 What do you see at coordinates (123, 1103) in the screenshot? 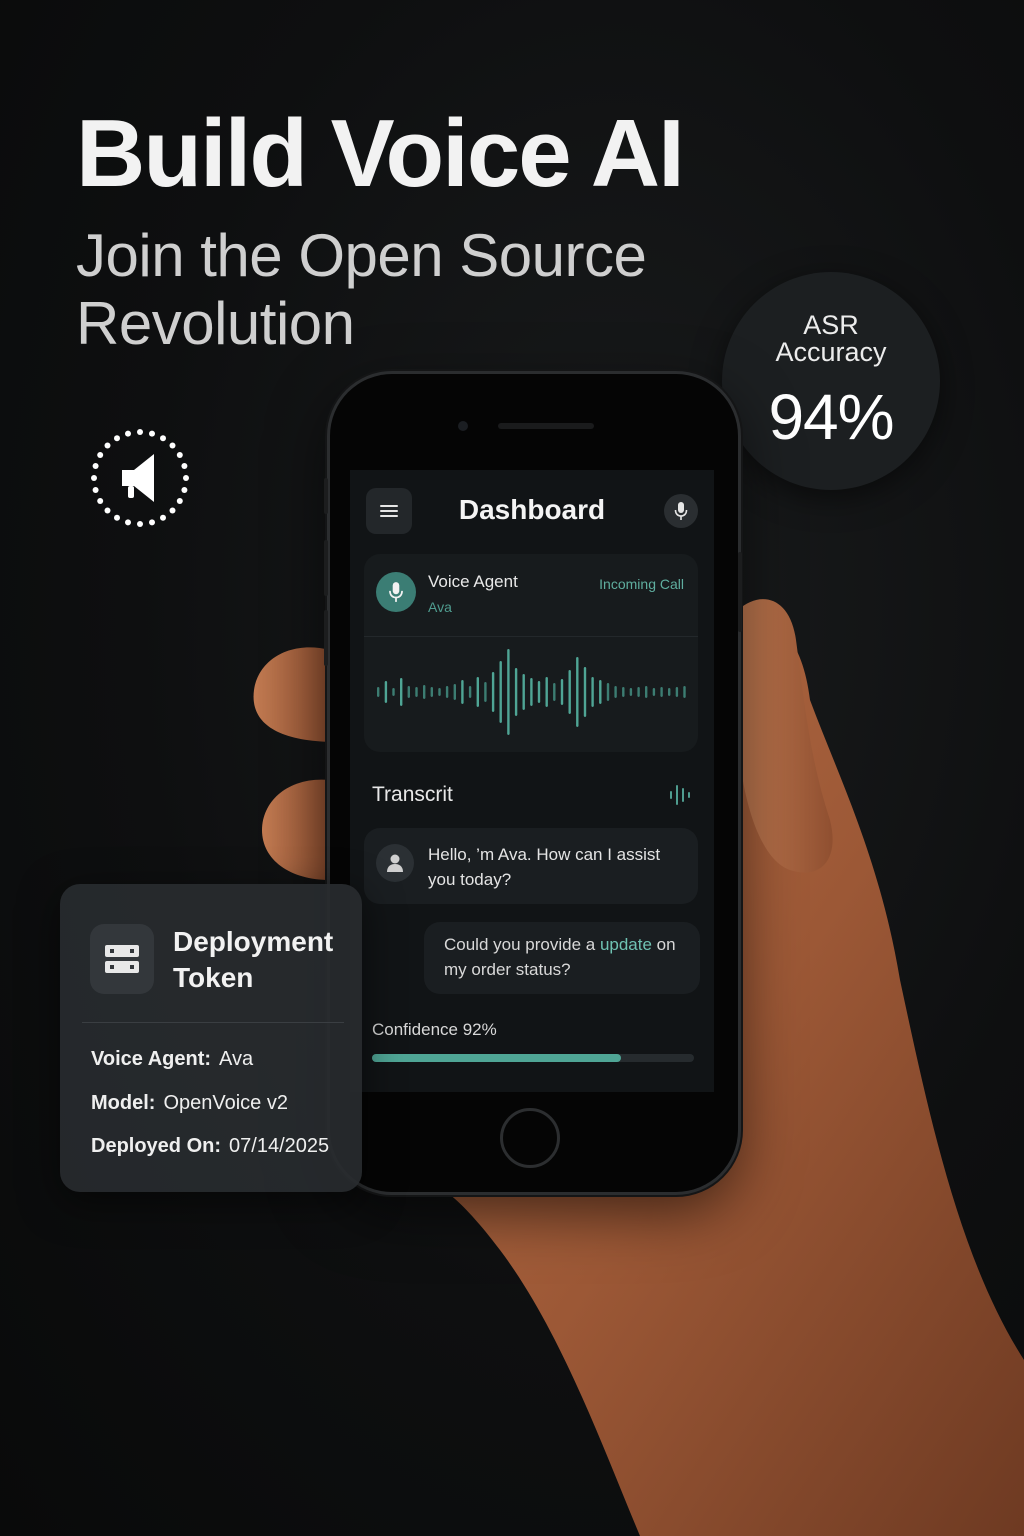
I see `deployment-row-key: Model:` at bounding box center [123, 1103].